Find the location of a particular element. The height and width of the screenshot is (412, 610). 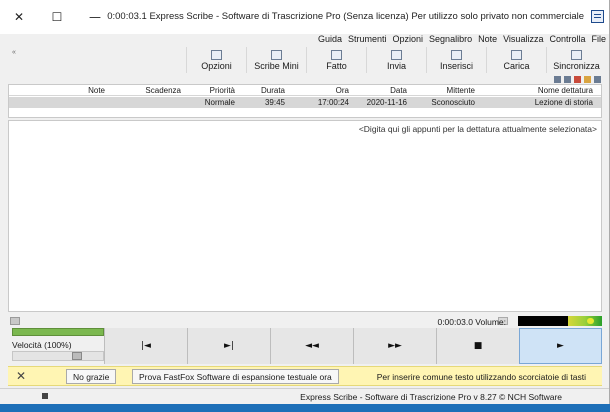

table-cell: 39:45 is located at coordinates (274, 102).